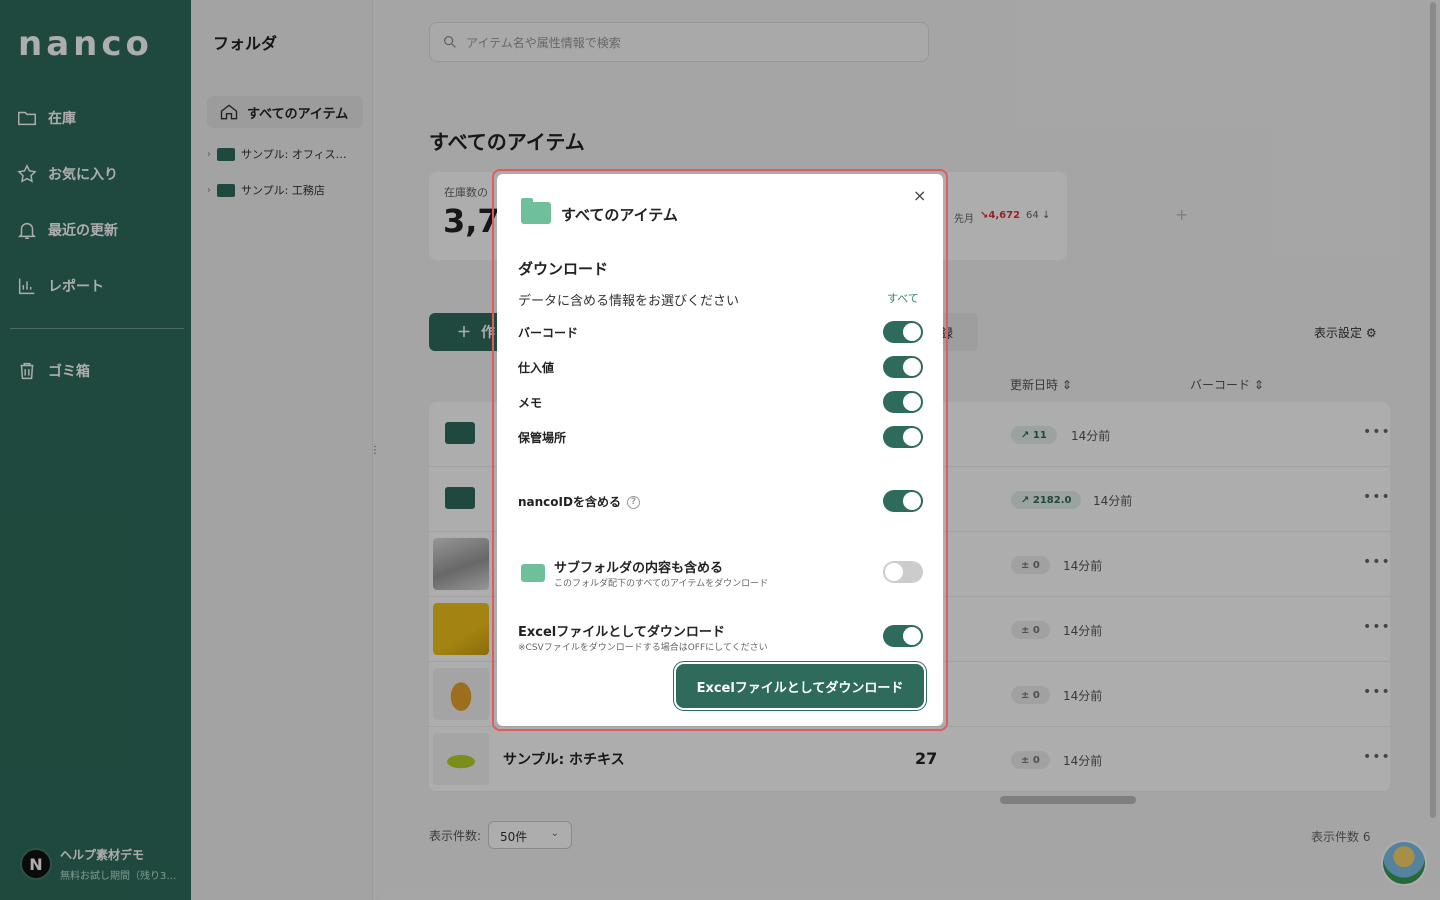 This screenshot has height=900, width=1440. Describe the element at coordinates (903, 298) in the screenshot. I see `select-all-link: すべて` at that location.